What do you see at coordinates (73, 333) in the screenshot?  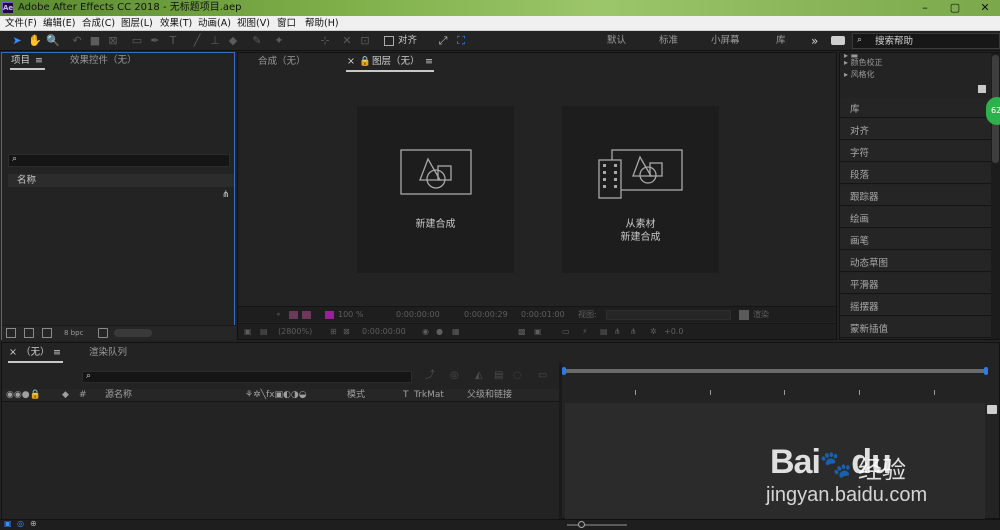 I see `color-depth-label: 8 bpc` at bounding box center [73, 333].